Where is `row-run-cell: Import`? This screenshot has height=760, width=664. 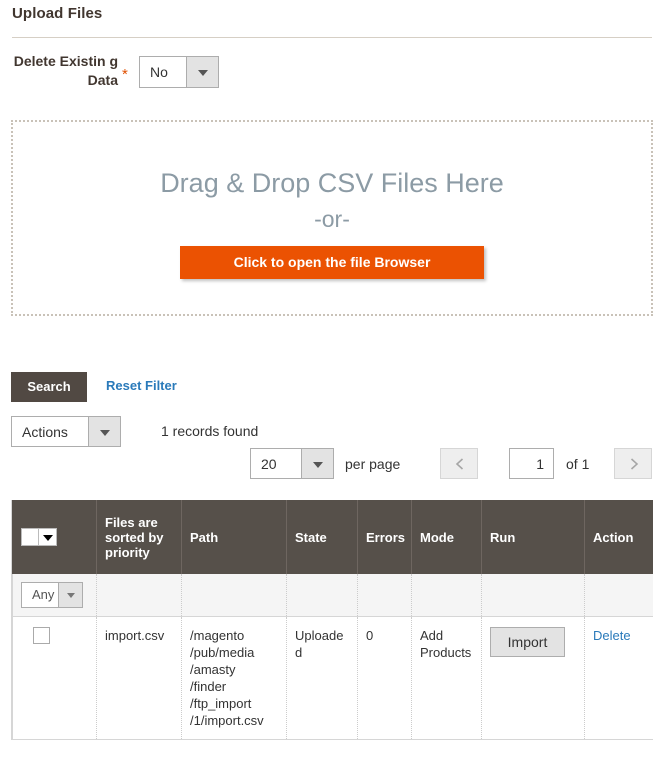
row-run-cell: Import is located at coordinates (533, 678).